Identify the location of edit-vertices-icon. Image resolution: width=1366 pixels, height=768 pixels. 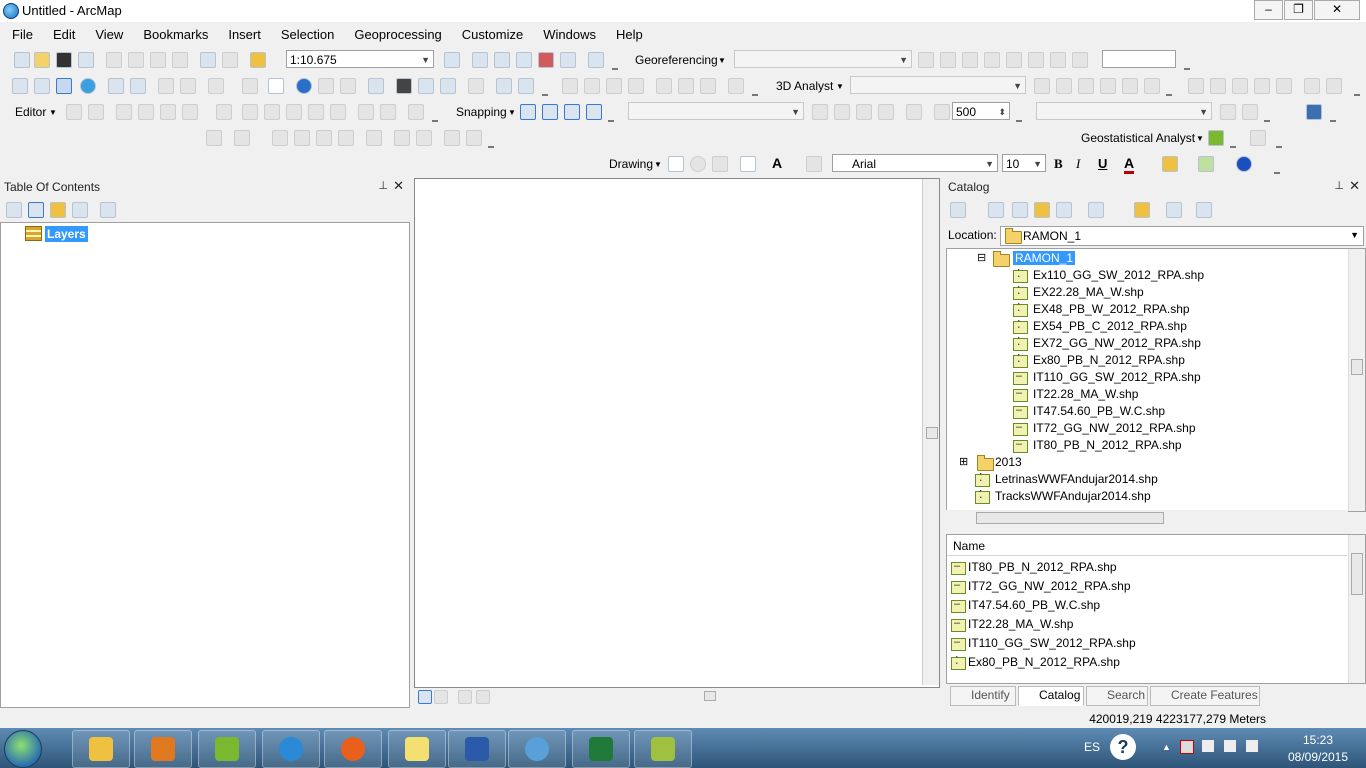
(224, 112).